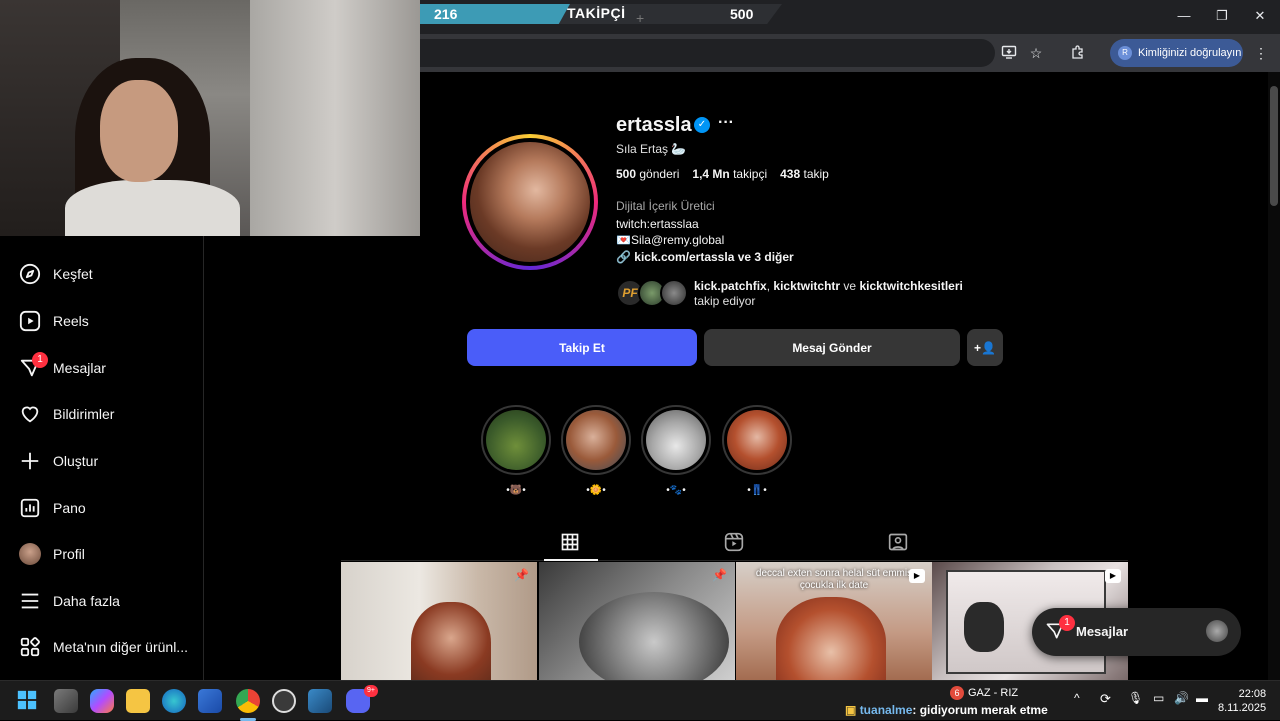 Image resolution: width=1280 pixels, height=721 pixels. Describe the element at coordinates (1078, 53) in the screenshot. I see `extensions-icon` at that location.